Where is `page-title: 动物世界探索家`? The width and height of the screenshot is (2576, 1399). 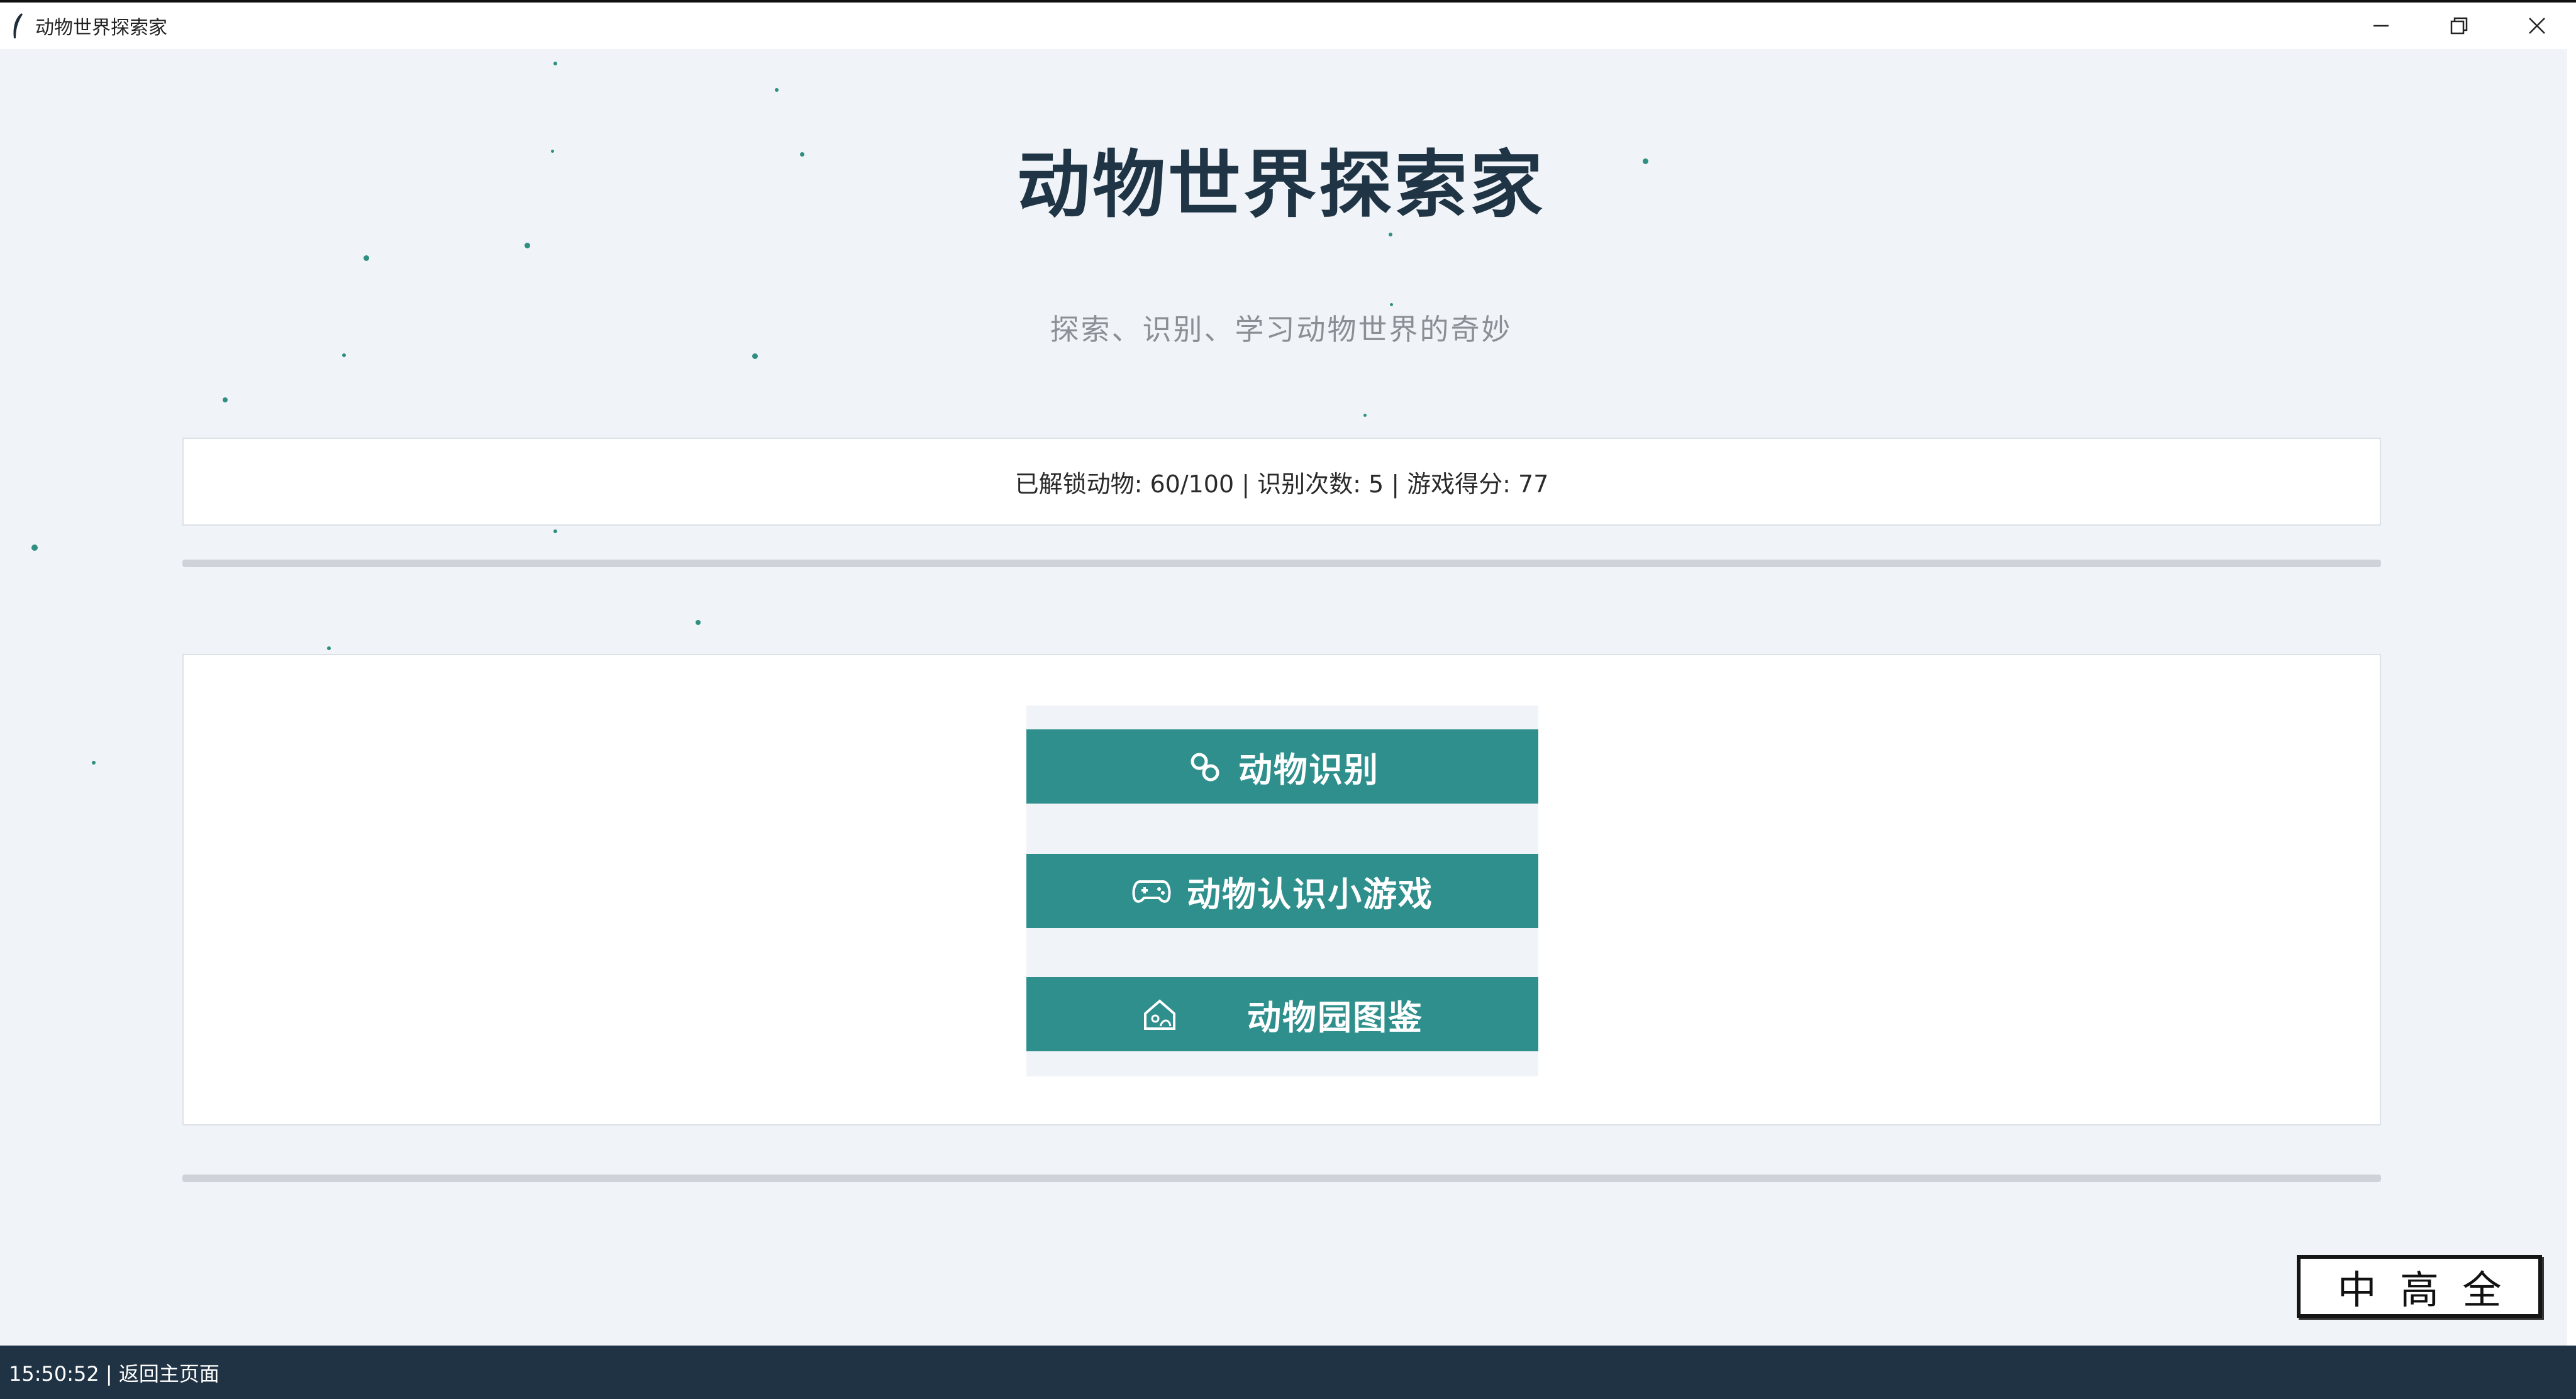
page-title: 动物世界探索家 is located at coordinates (1281, 185).